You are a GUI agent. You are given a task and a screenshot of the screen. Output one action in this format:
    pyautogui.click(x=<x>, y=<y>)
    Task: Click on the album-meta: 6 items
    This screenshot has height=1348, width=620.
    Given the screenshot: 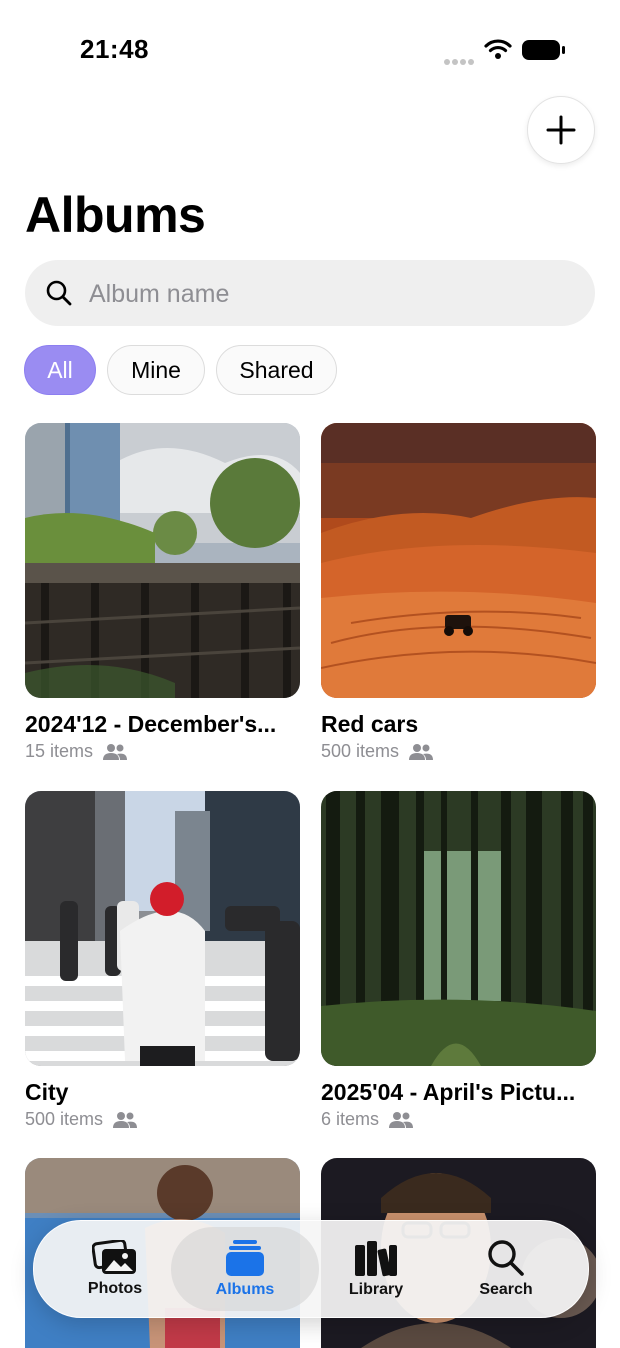 What is the action you would take?
    pyautogui.click(x=367, y=1119)
    